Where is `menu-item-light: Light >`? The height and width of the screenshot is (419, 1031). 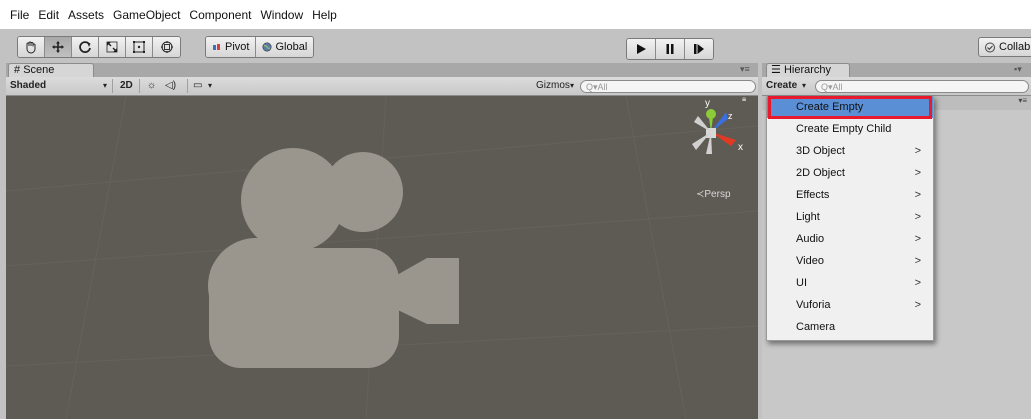 menu-item-light: Light > is located at coordinates (850, 217).